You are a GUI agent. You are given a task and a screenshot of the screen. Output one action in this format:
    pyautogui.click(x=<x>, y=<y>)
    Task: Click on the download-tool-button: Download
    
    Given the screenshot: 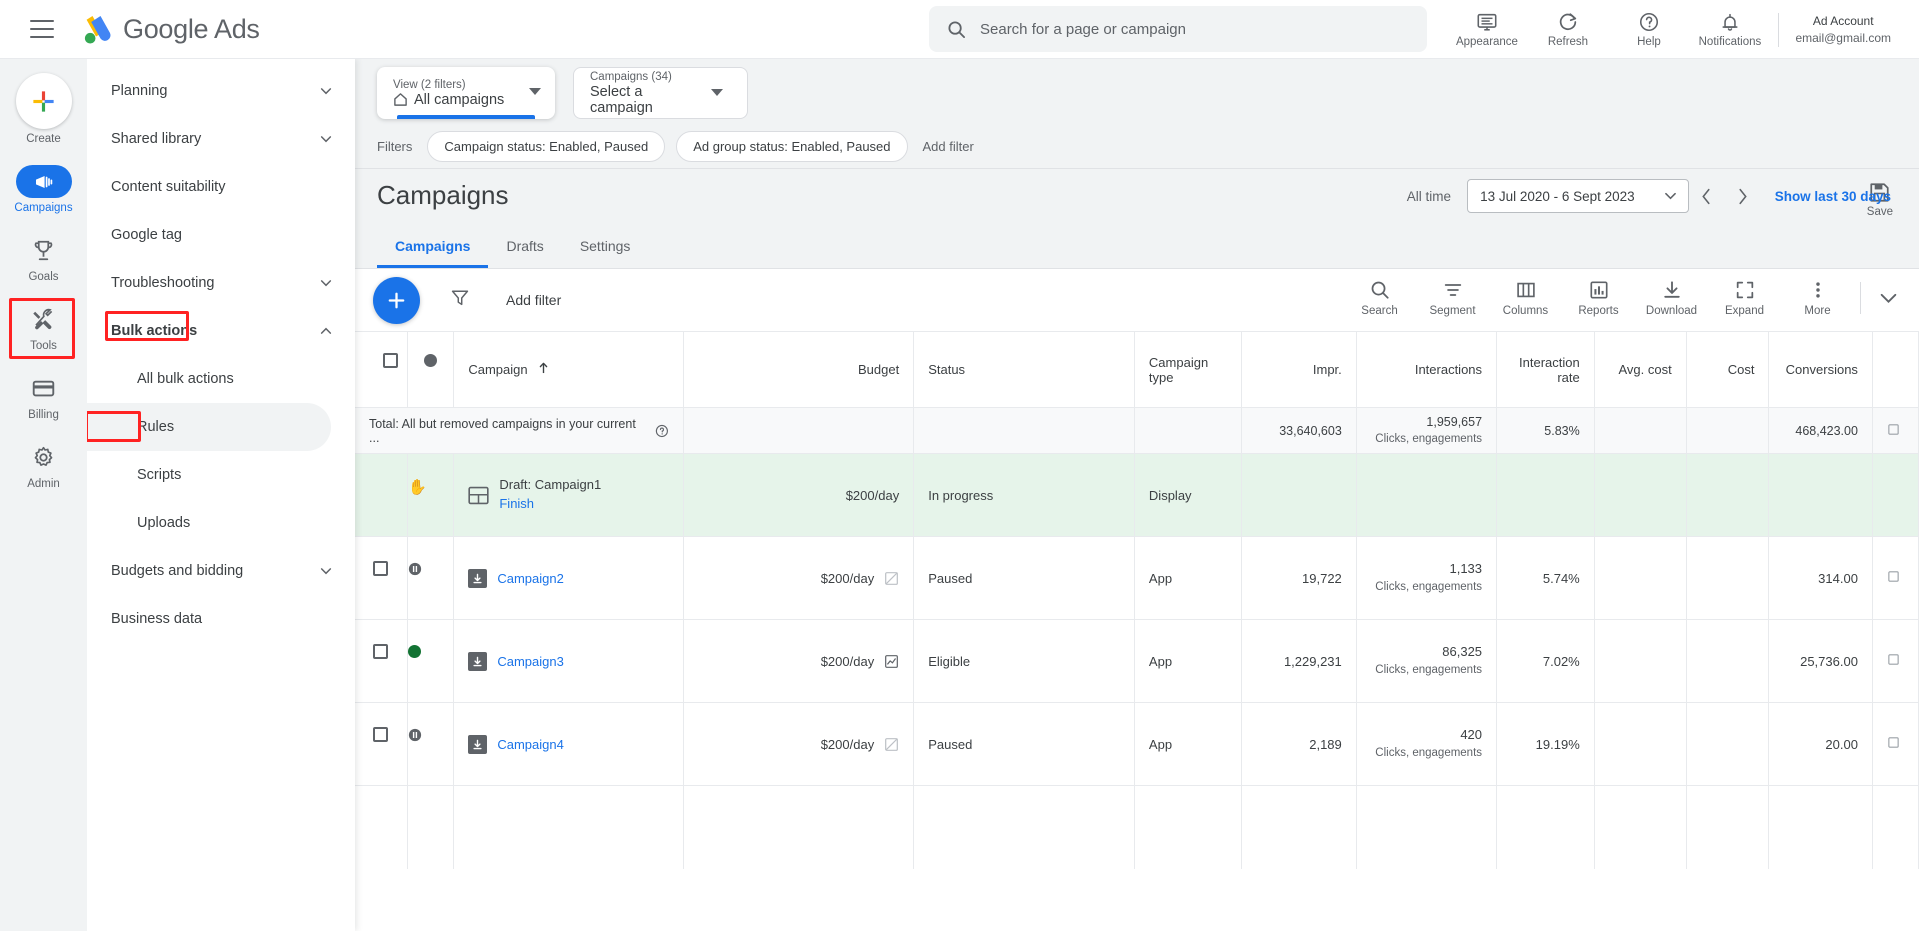 What is the action you would take?
    pyautogui.click(x=1671, y=296)
    